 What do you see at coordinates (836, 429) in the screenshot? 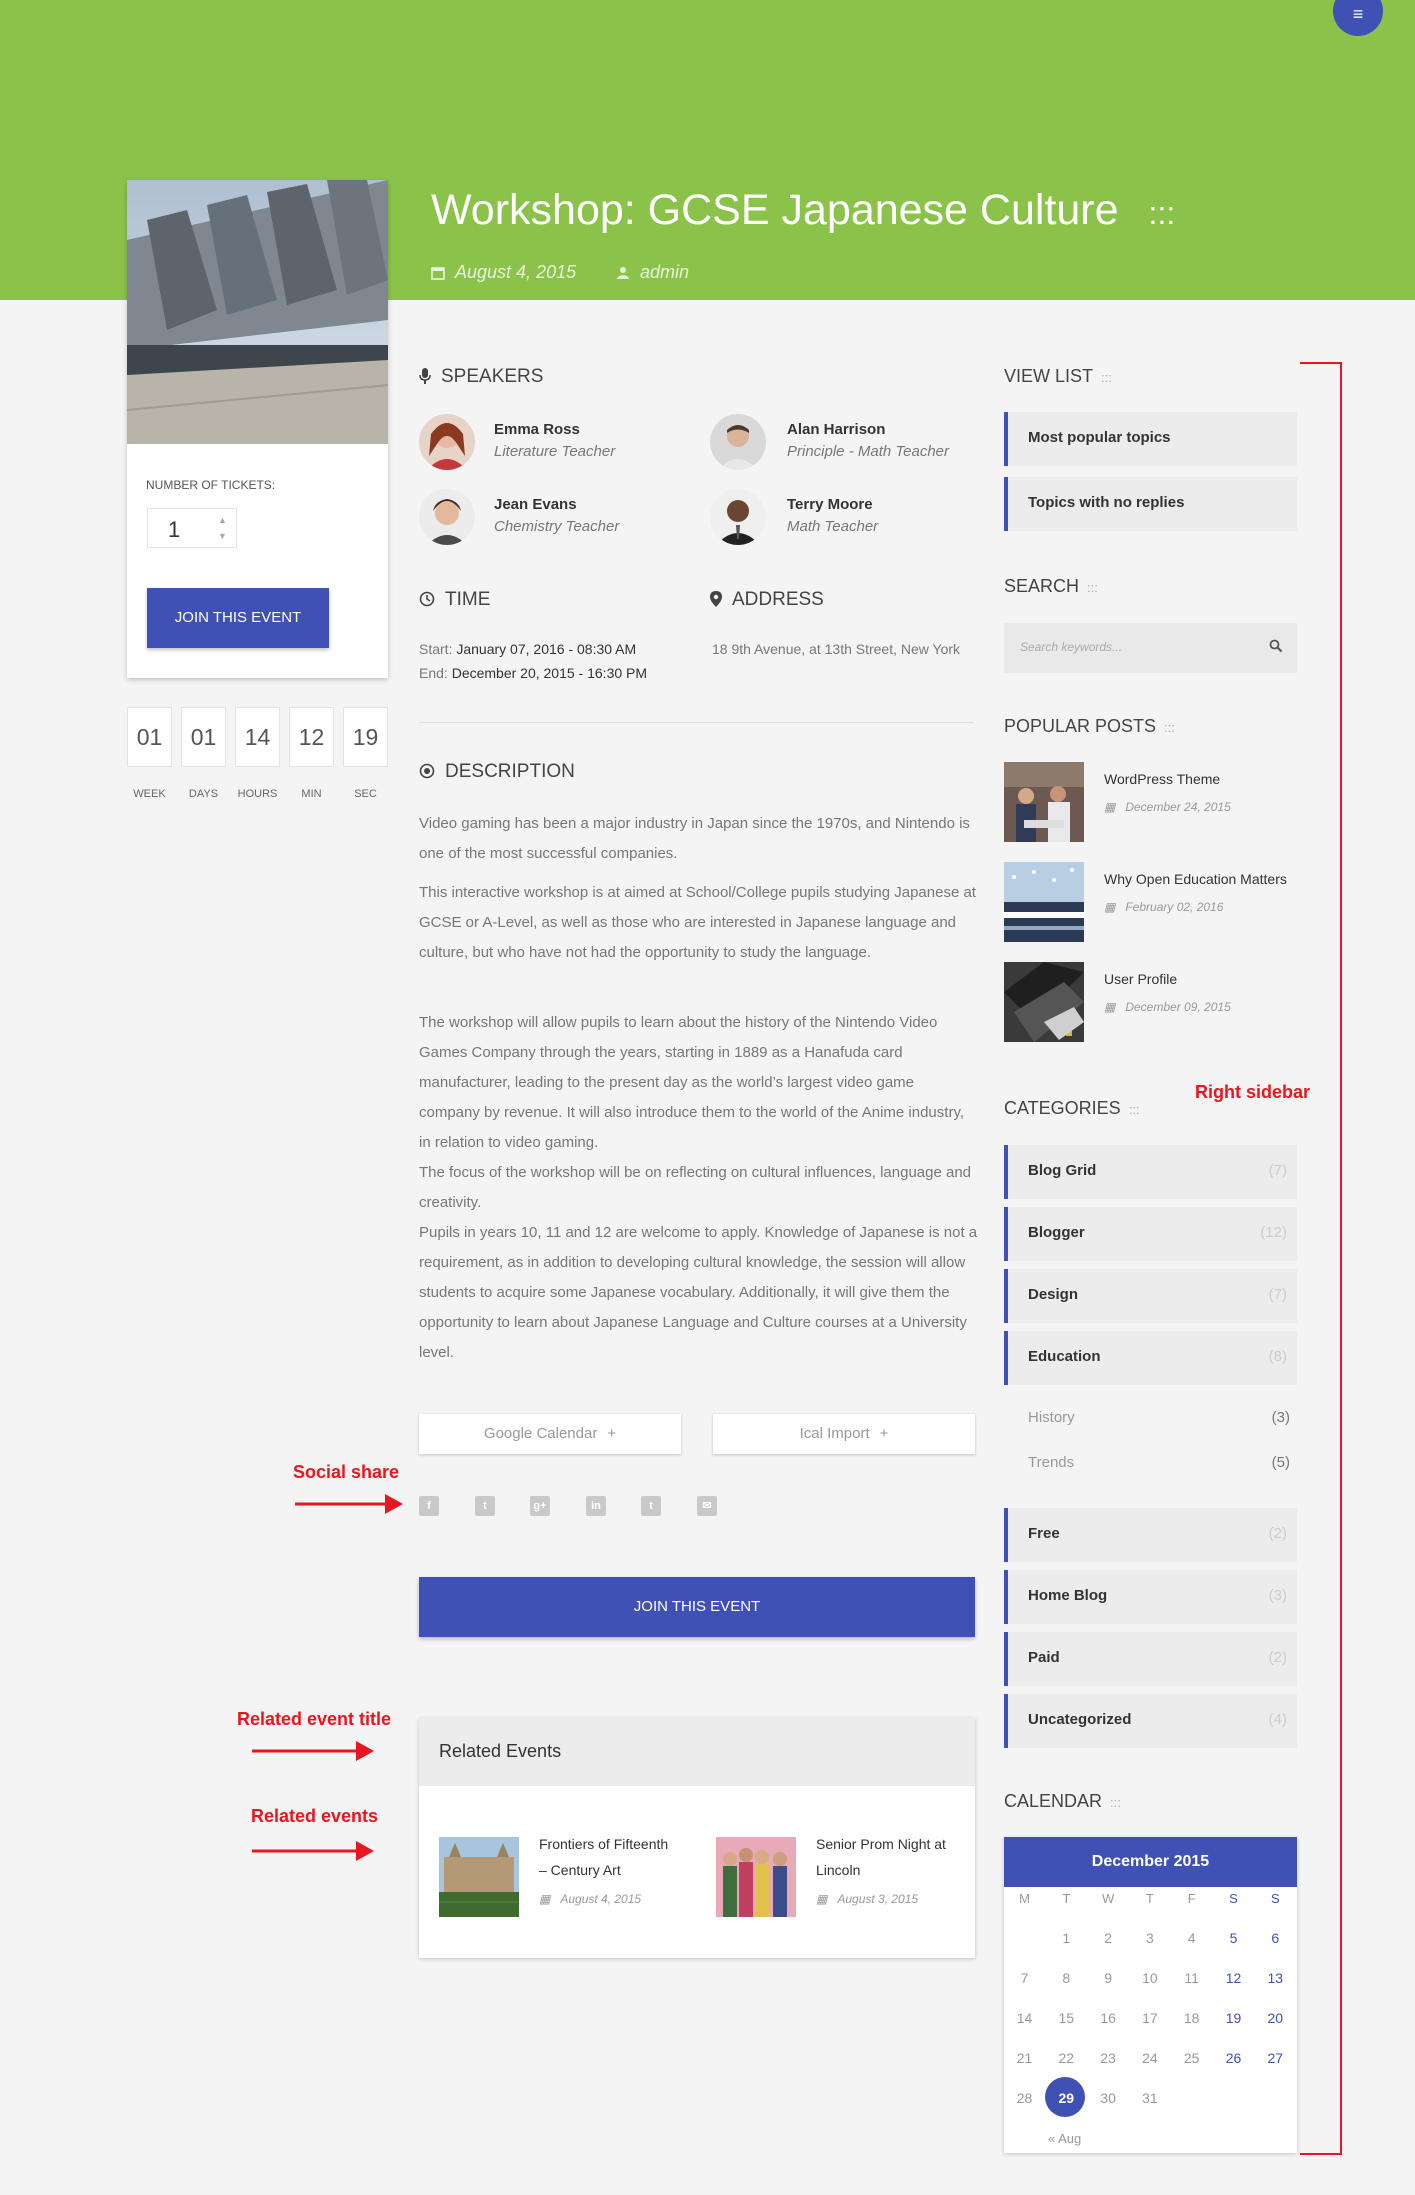
I see `speaker-name: Alan Harrison` at bounding box center [836, 429].